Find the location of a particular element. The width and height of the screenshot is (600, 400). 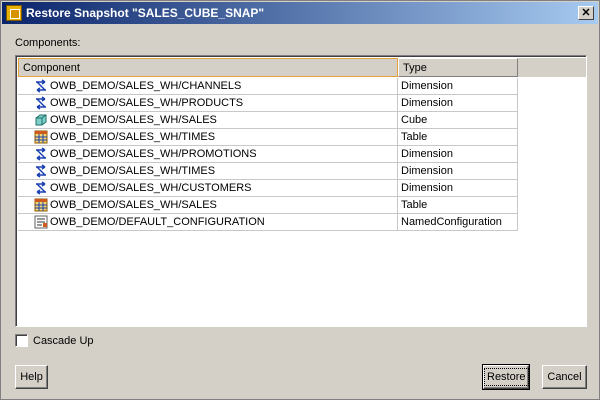

cascade-up-label: Cascade Up is located at coordinates (63, 340).